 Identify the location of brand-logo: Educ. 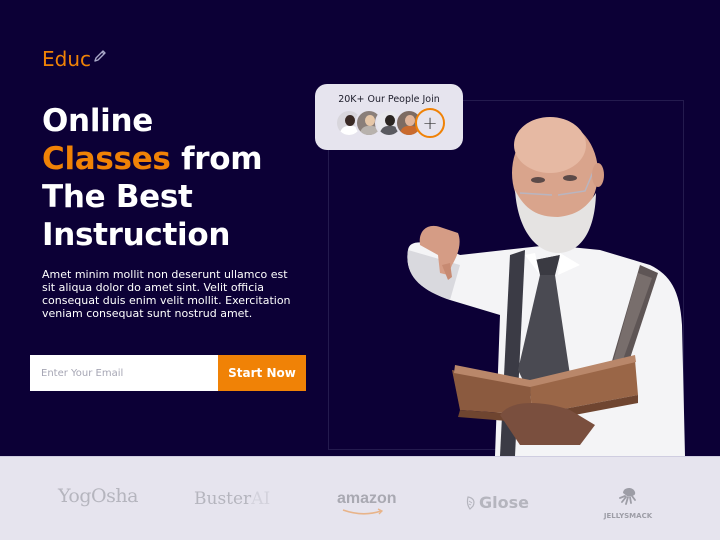
(74, 59).